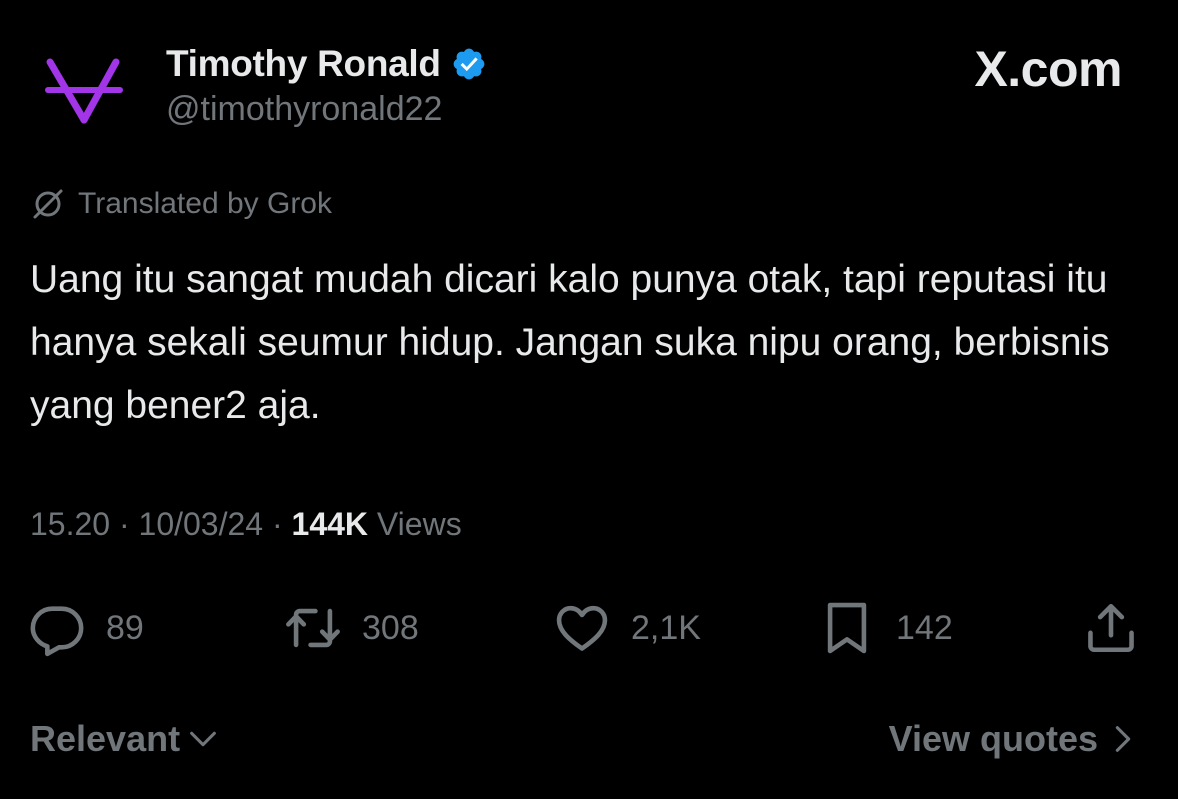 Image resolution: width=1178 pixels, height=799 pixels. What do you see at coordinates (1048, 69) in the screenshot?
I see `brand-logo: X.com` at bounding box center [1048, 69].